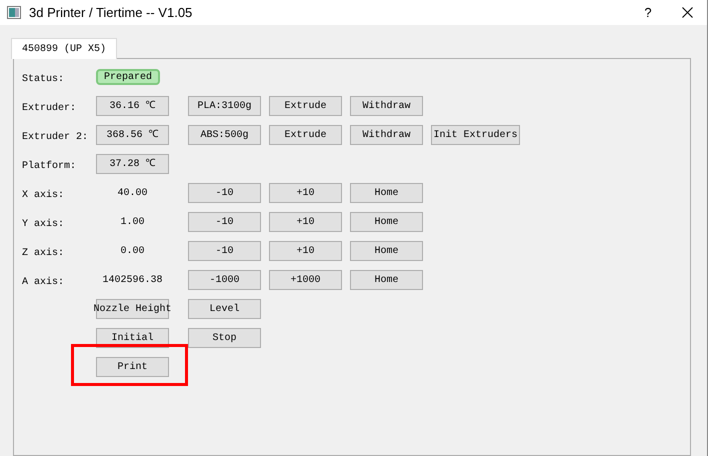 The image size is (708, 456). What do you see at coordinates (224, 280) in the screenshot?
I see `action-button: -1000` at bounding box center [224, 280].